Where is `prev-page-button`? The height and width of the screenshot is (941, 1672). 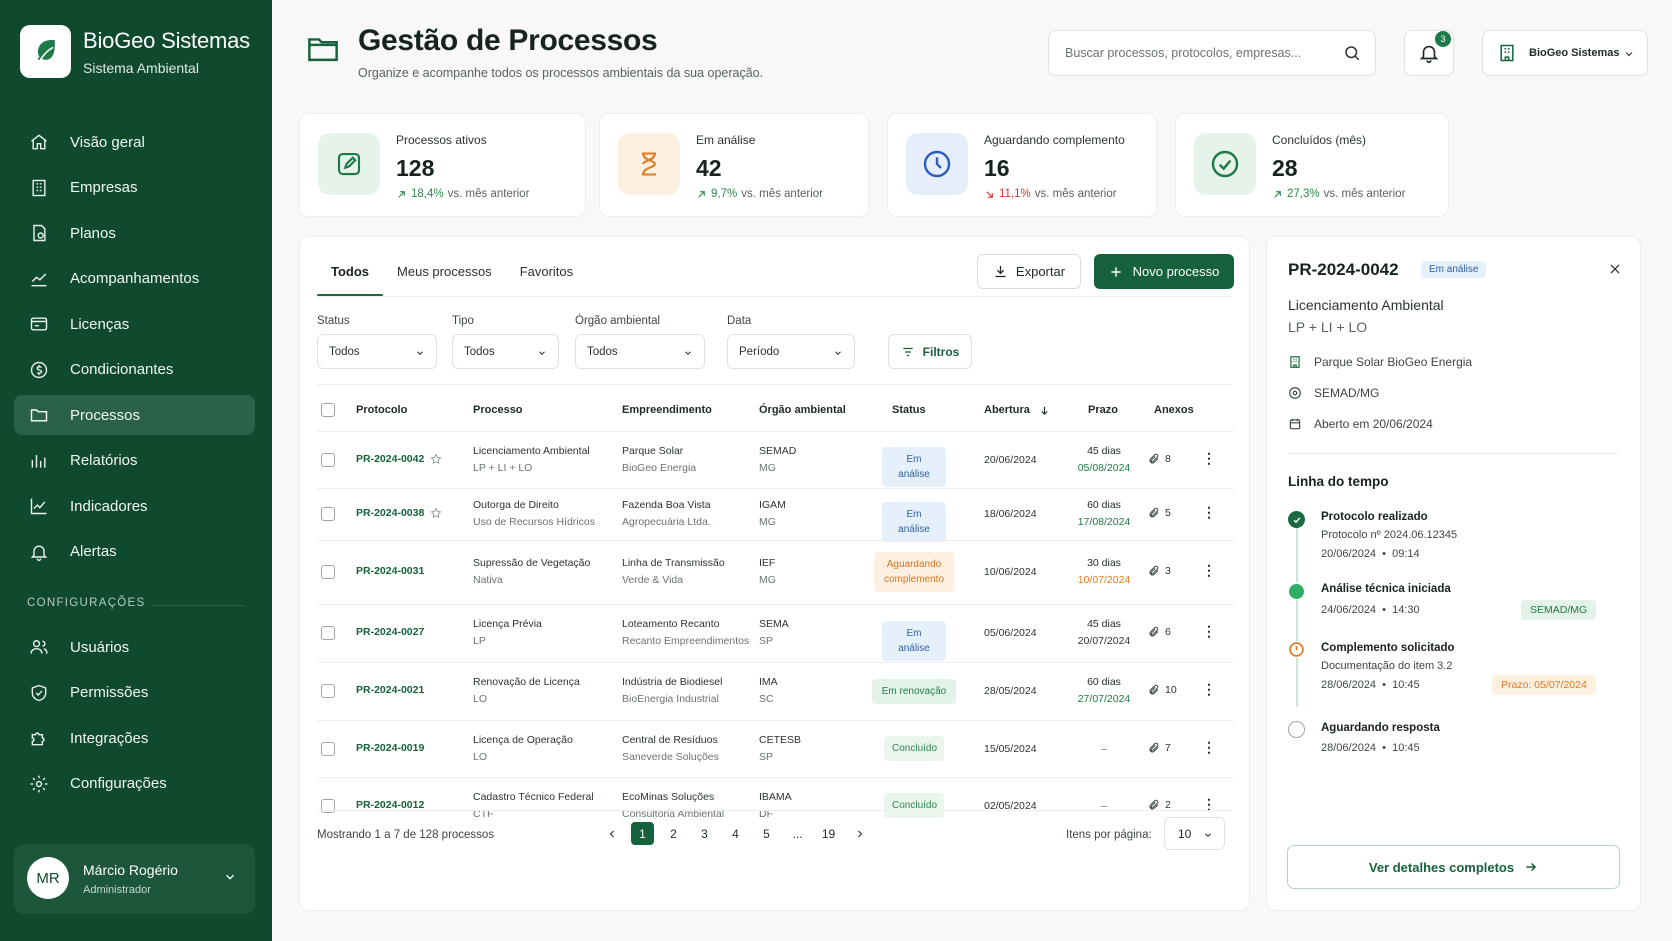 prev-page-button is located at coordinates (611, 833).